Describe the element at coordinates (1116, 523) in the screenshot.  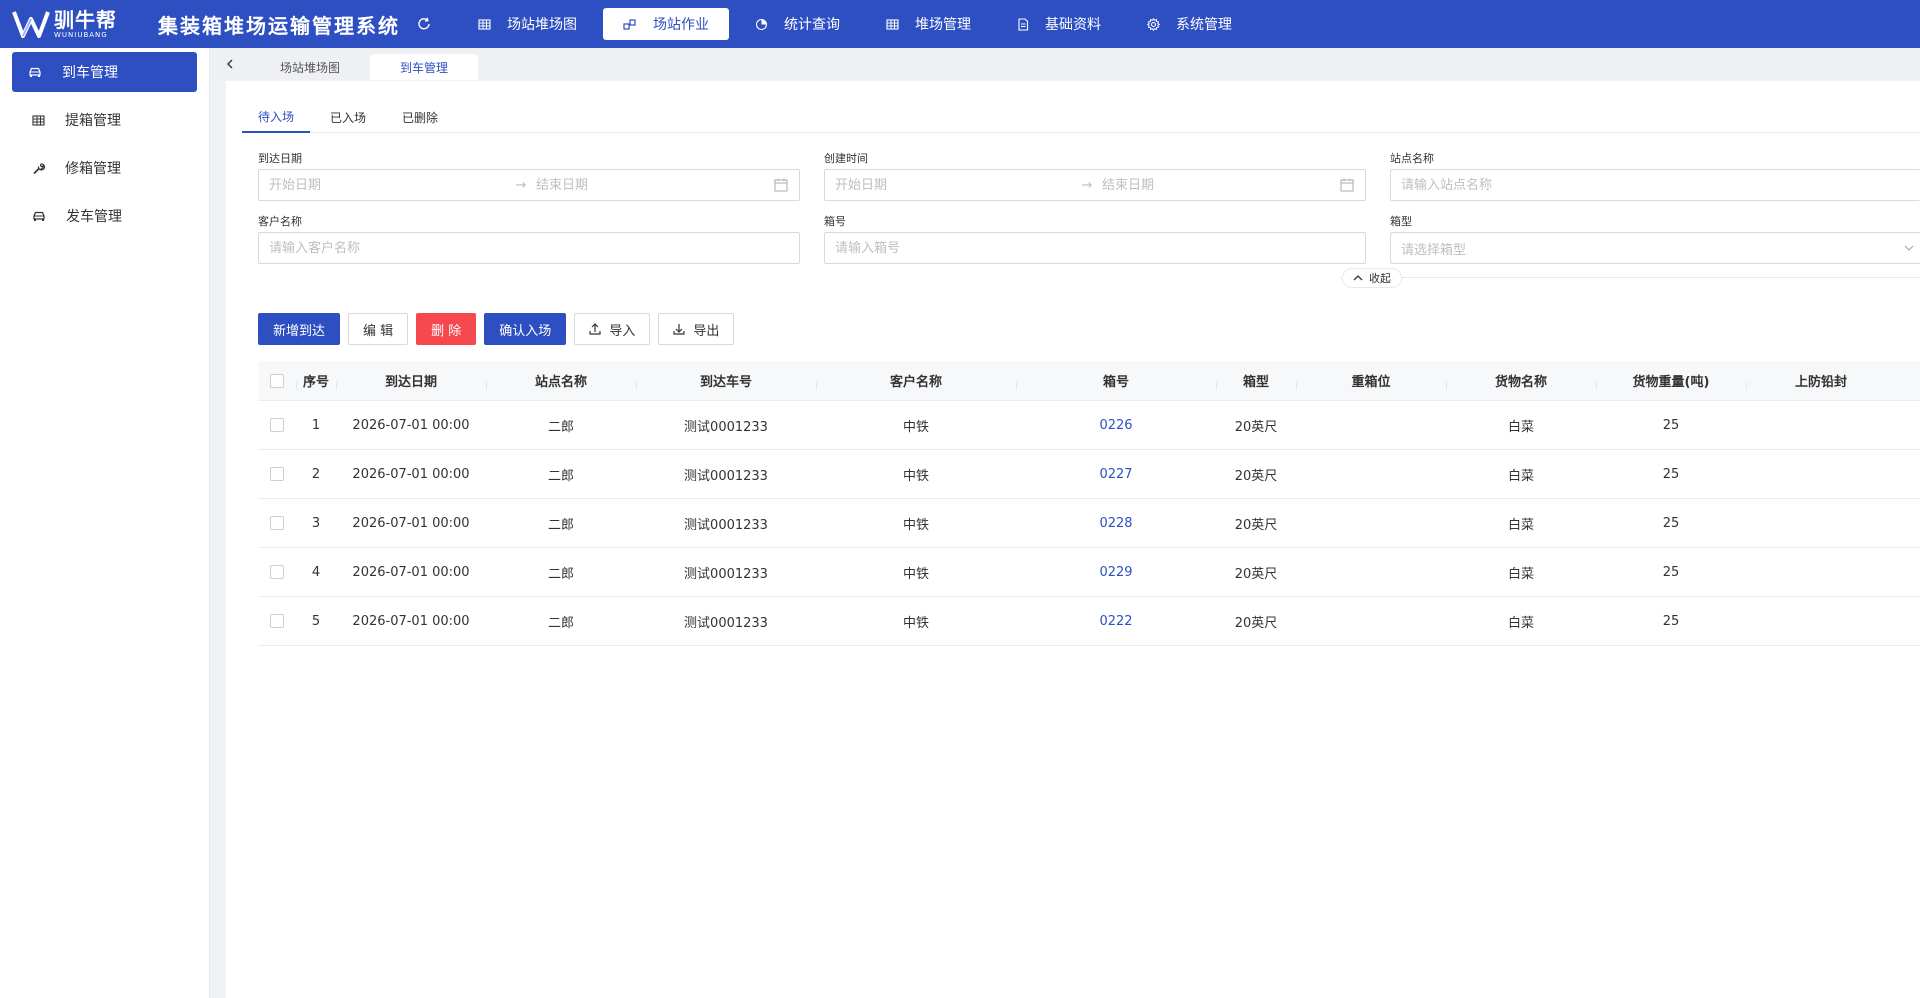
I see `container-no-link: 0228` at that location.